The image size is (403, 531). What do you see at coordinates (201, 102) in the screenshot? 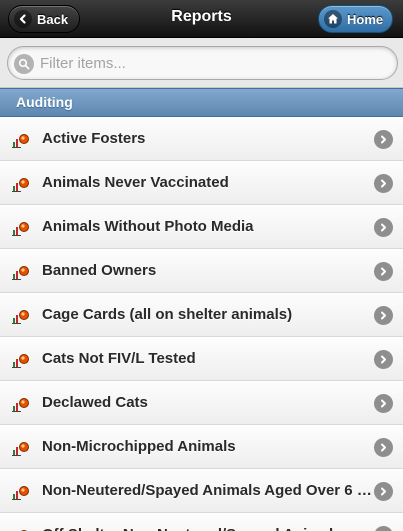
I see `section-divider-auditing: Auditing` at bounding box center [201, 102].